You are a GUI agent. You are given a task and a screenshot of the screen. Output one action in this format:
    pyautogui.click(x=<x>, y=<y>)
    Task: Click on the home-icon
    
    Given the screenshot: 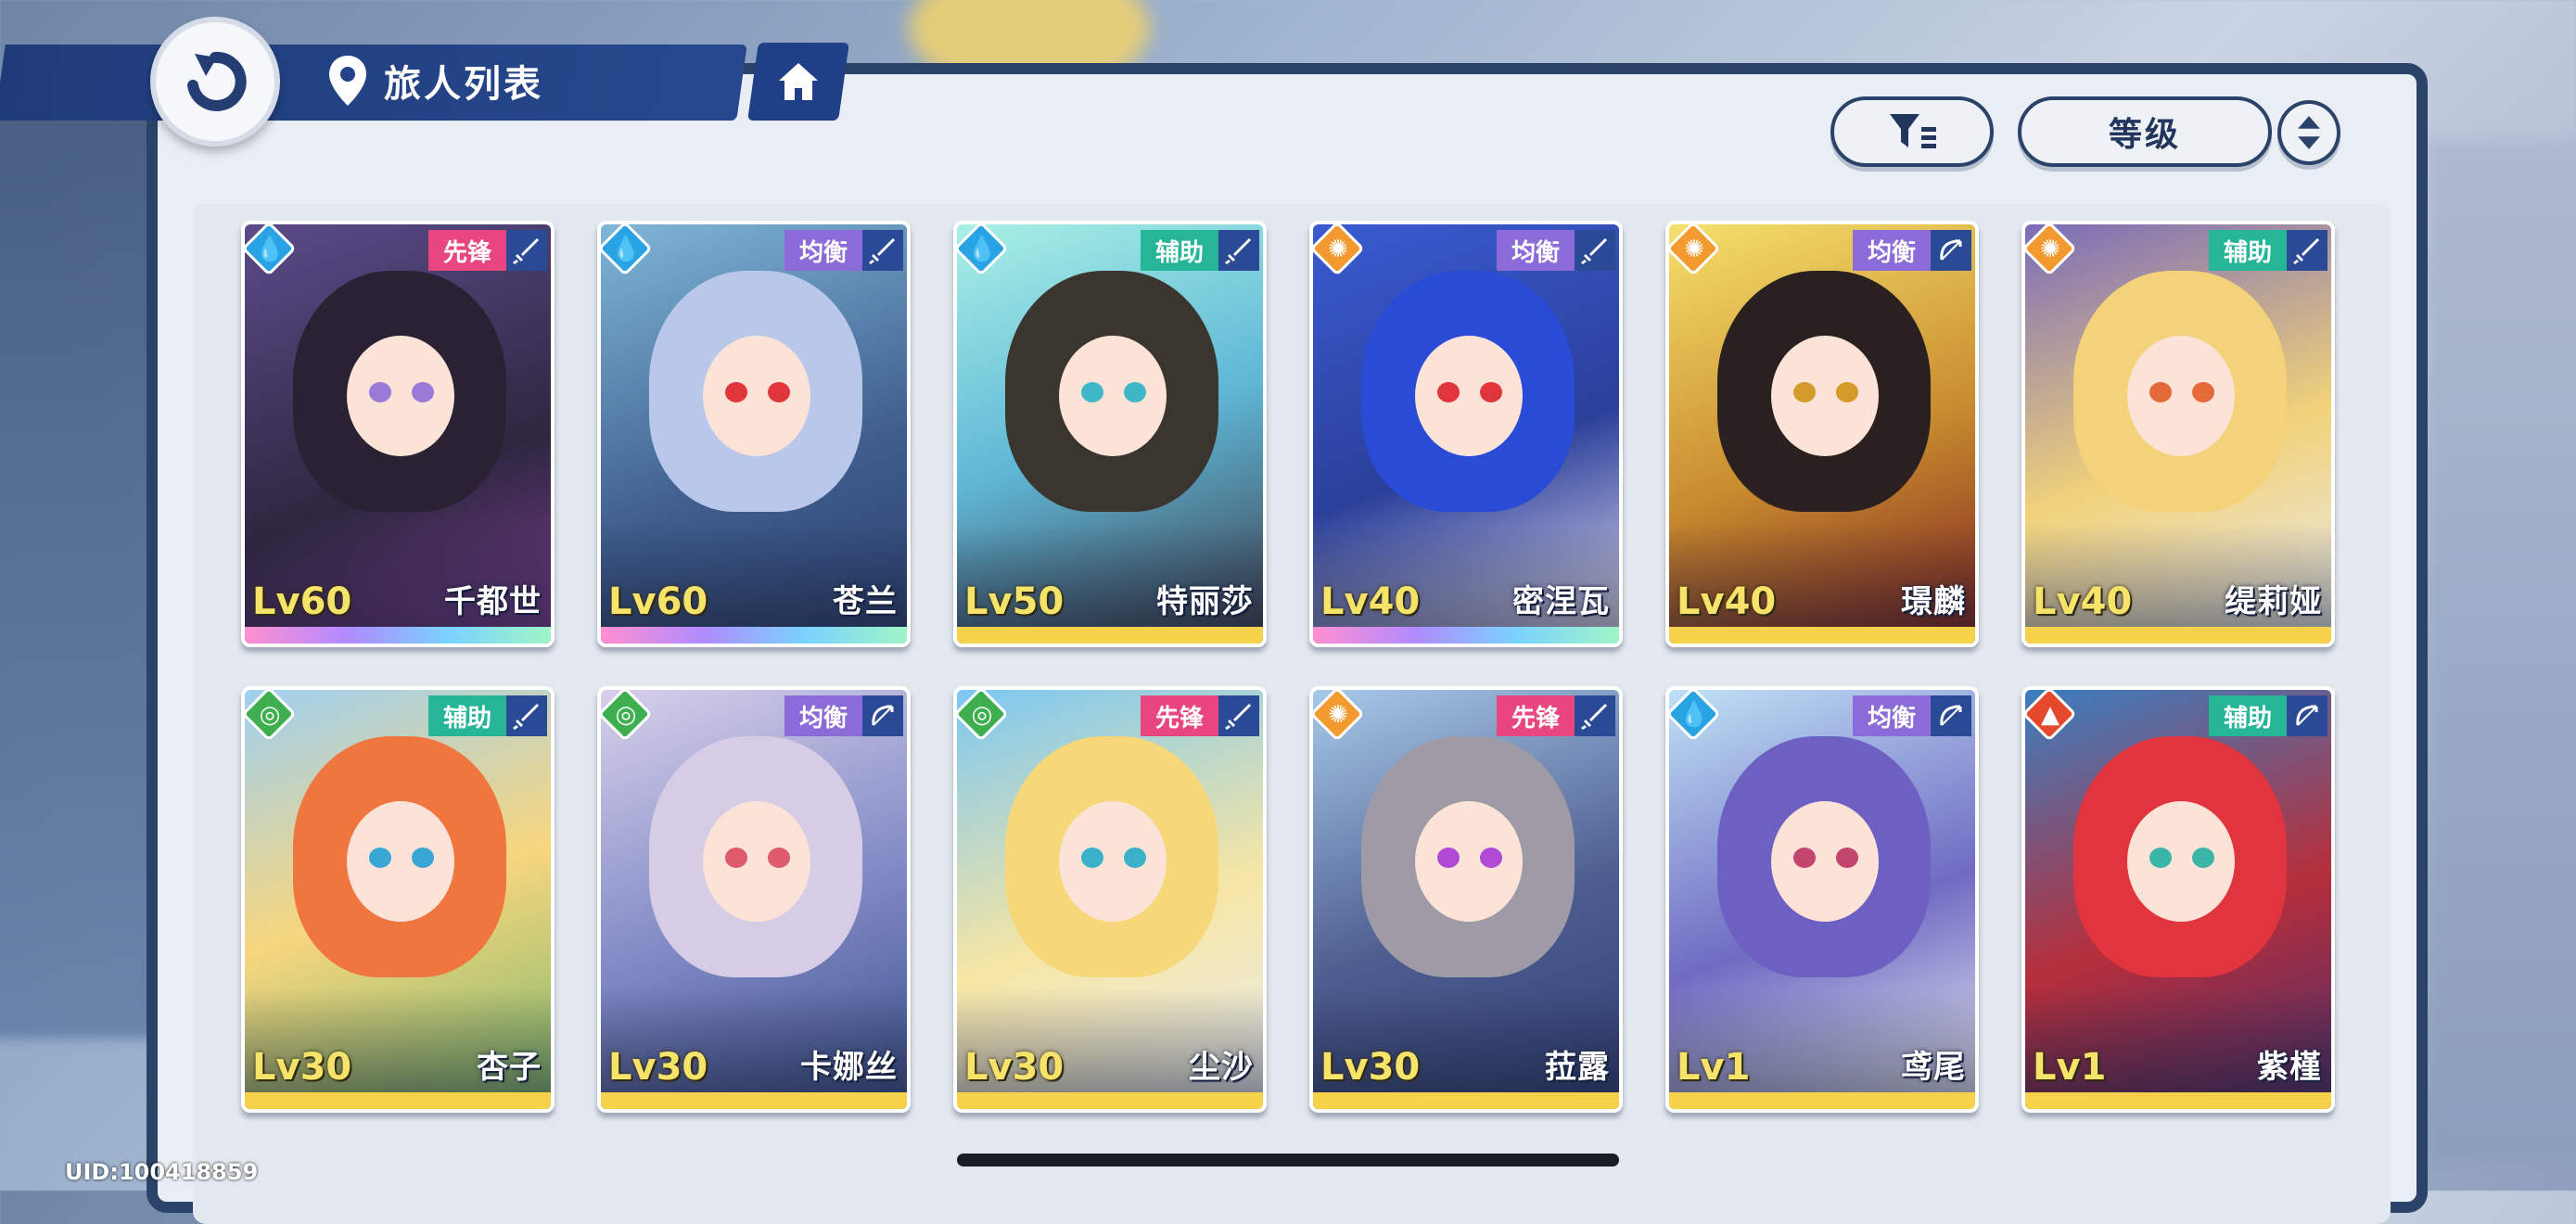 What is the action you would take?
    pyautogui.click(x=799, y=81)
    